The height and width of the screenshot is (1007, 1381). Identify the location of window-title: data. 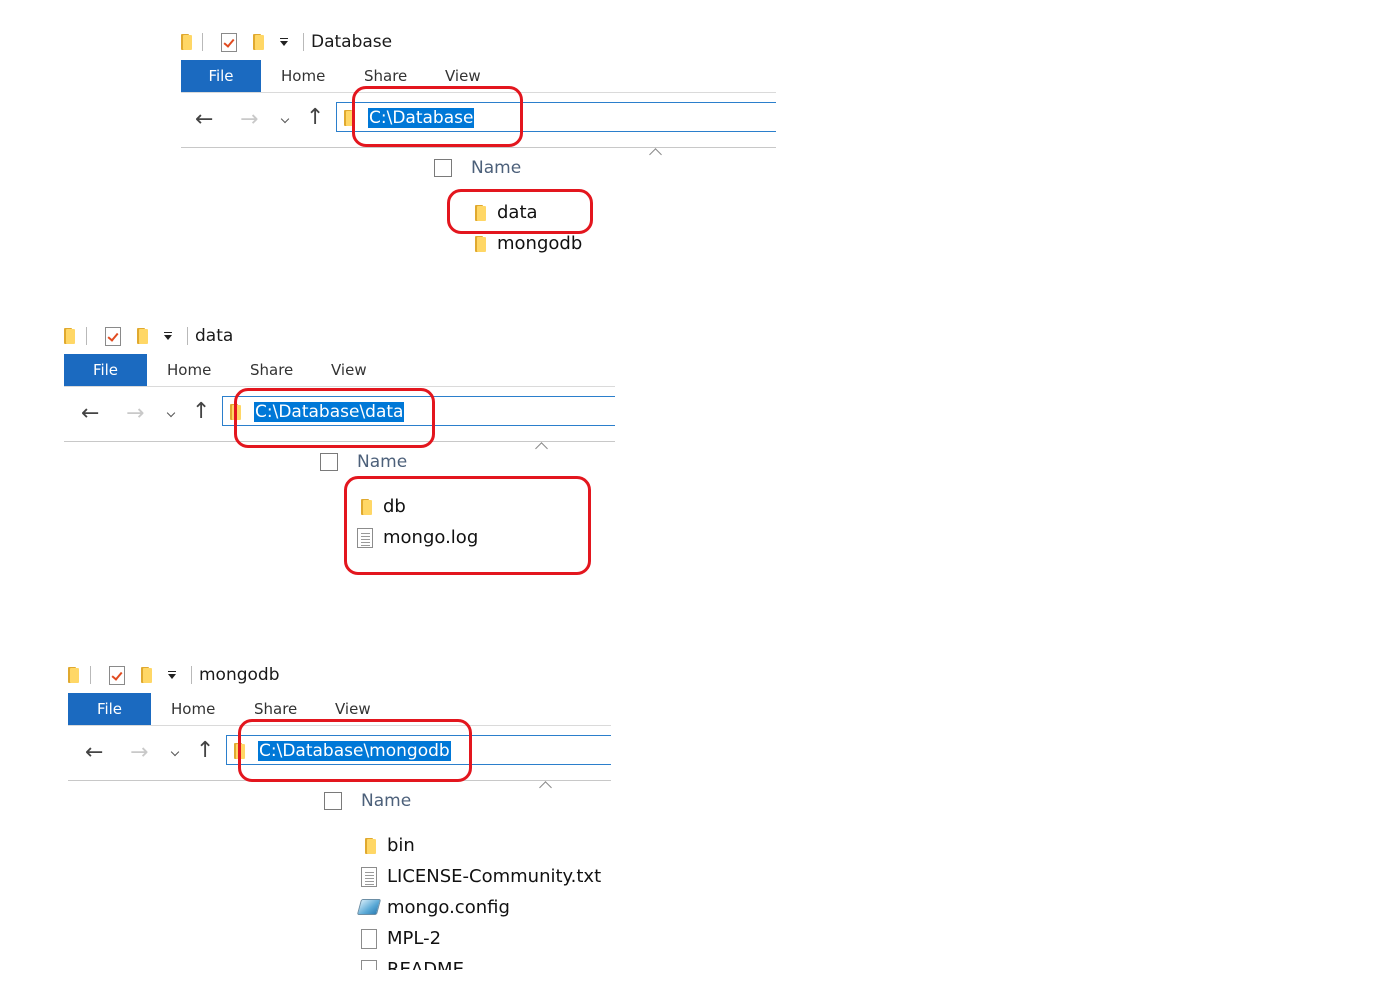
(214, 336).